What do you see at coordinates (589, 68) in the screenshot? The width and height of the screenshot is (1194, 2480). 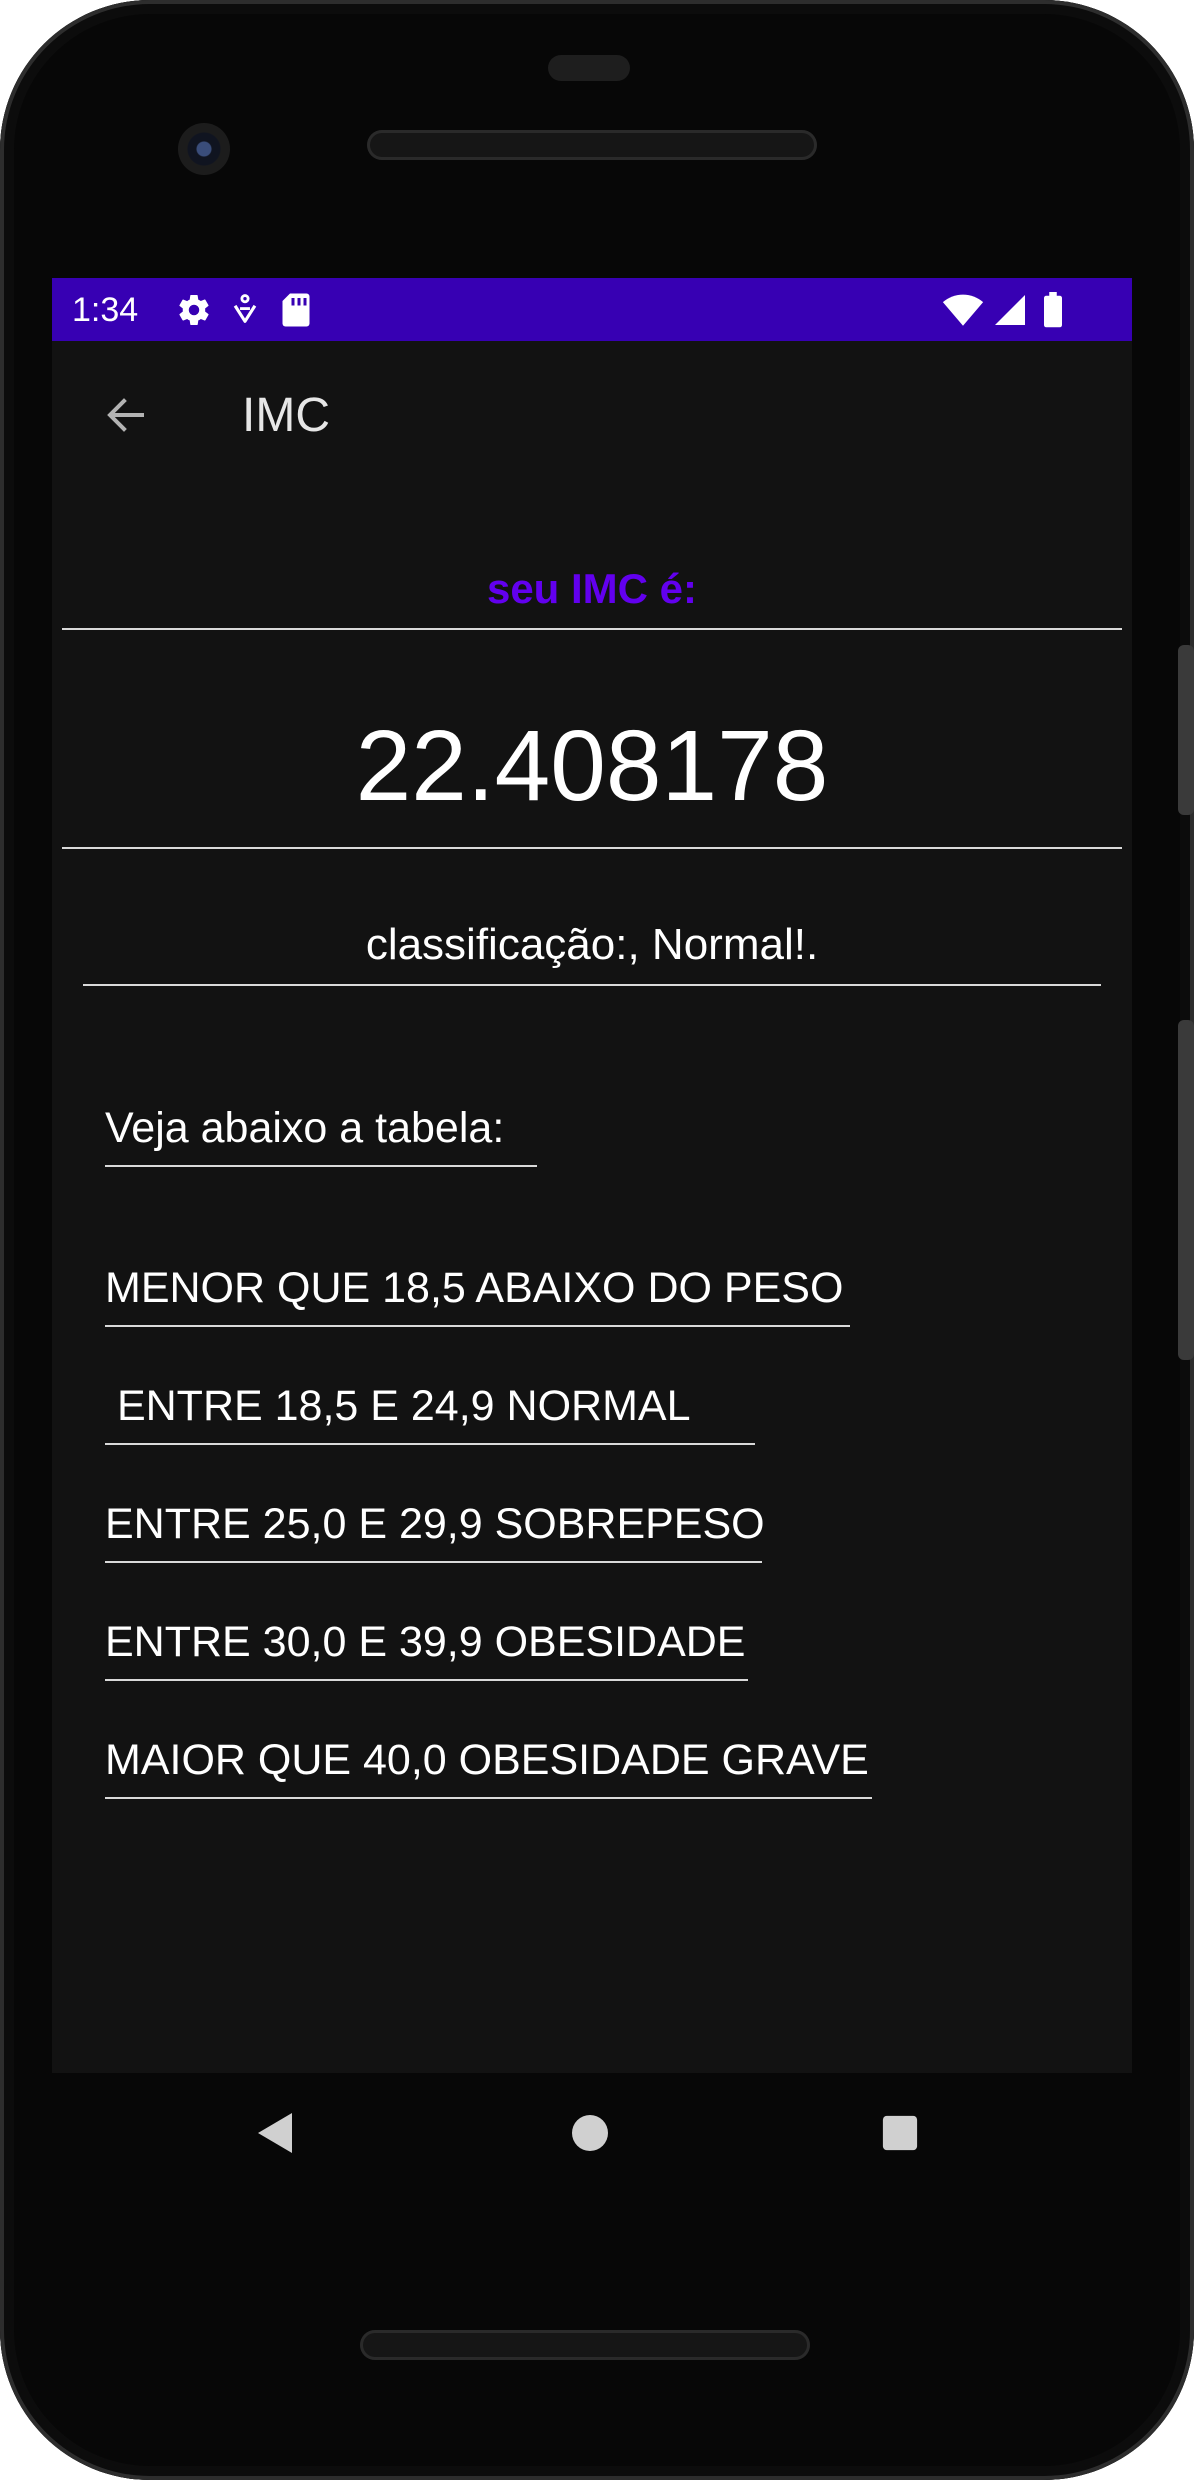 I see `earpiece-slot` at bounding box center [589, 68].